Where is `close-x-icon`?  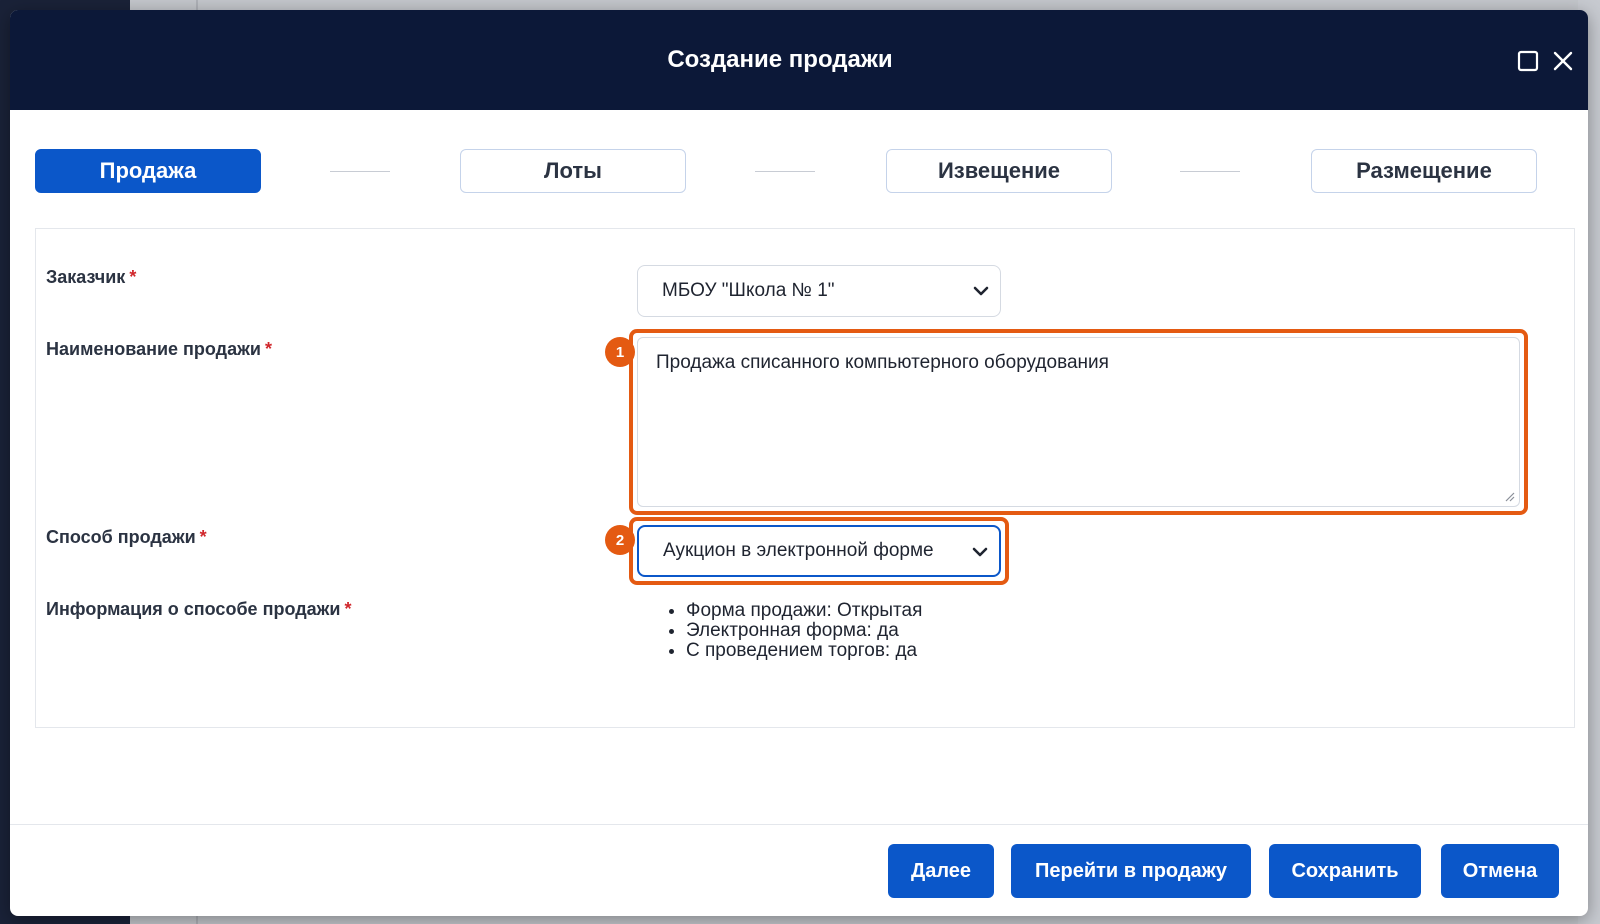 close-x-icon is located at coordinates (1563, 61).